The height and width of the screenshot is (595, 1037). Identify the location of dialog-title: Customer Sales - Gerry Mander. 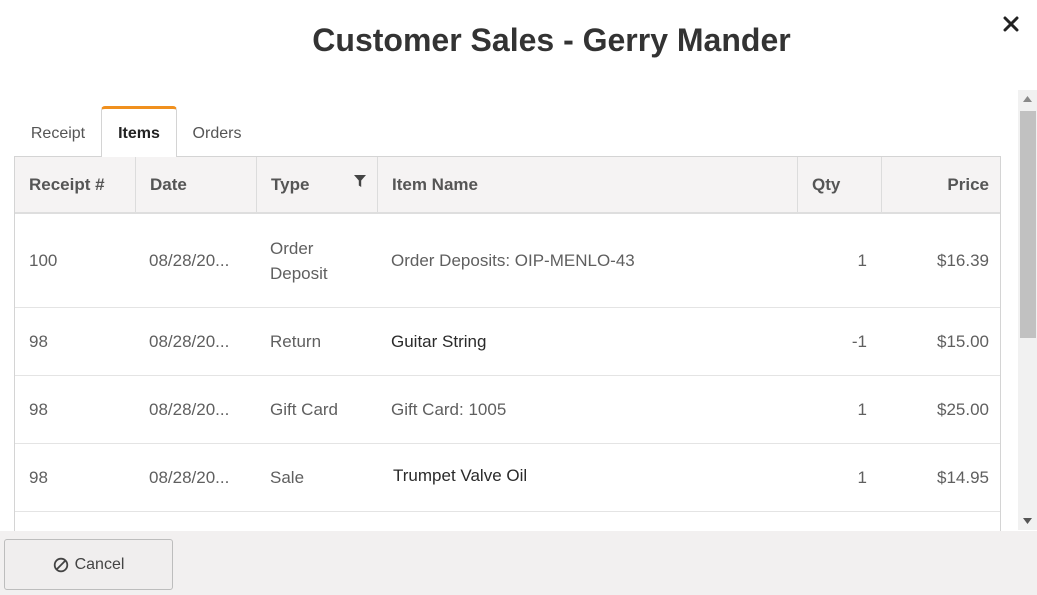
(551, 40).